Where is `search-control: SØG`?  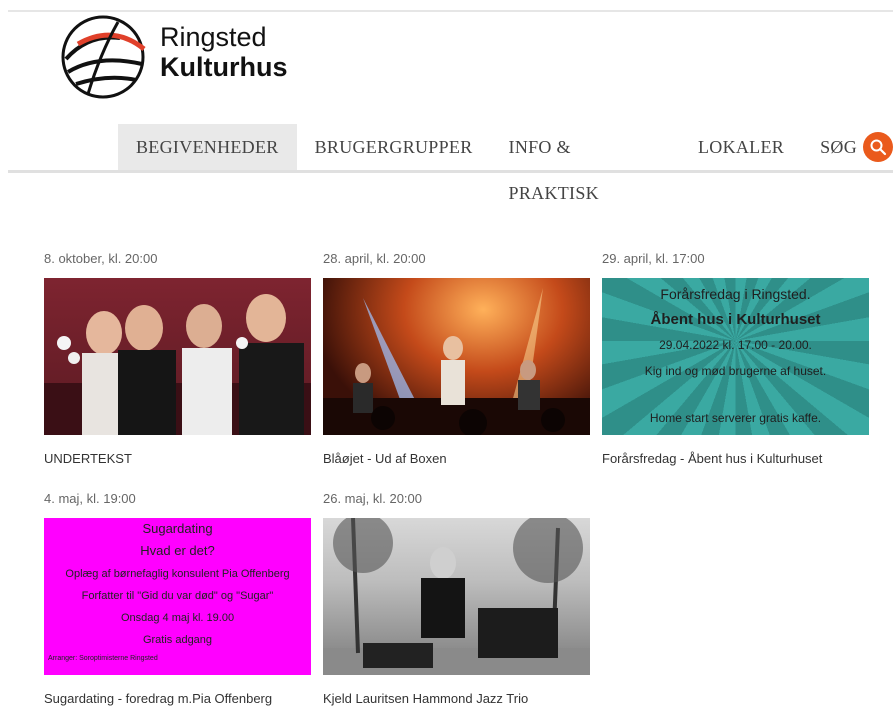 search-control: SØG is located at coordinates (847, 147).